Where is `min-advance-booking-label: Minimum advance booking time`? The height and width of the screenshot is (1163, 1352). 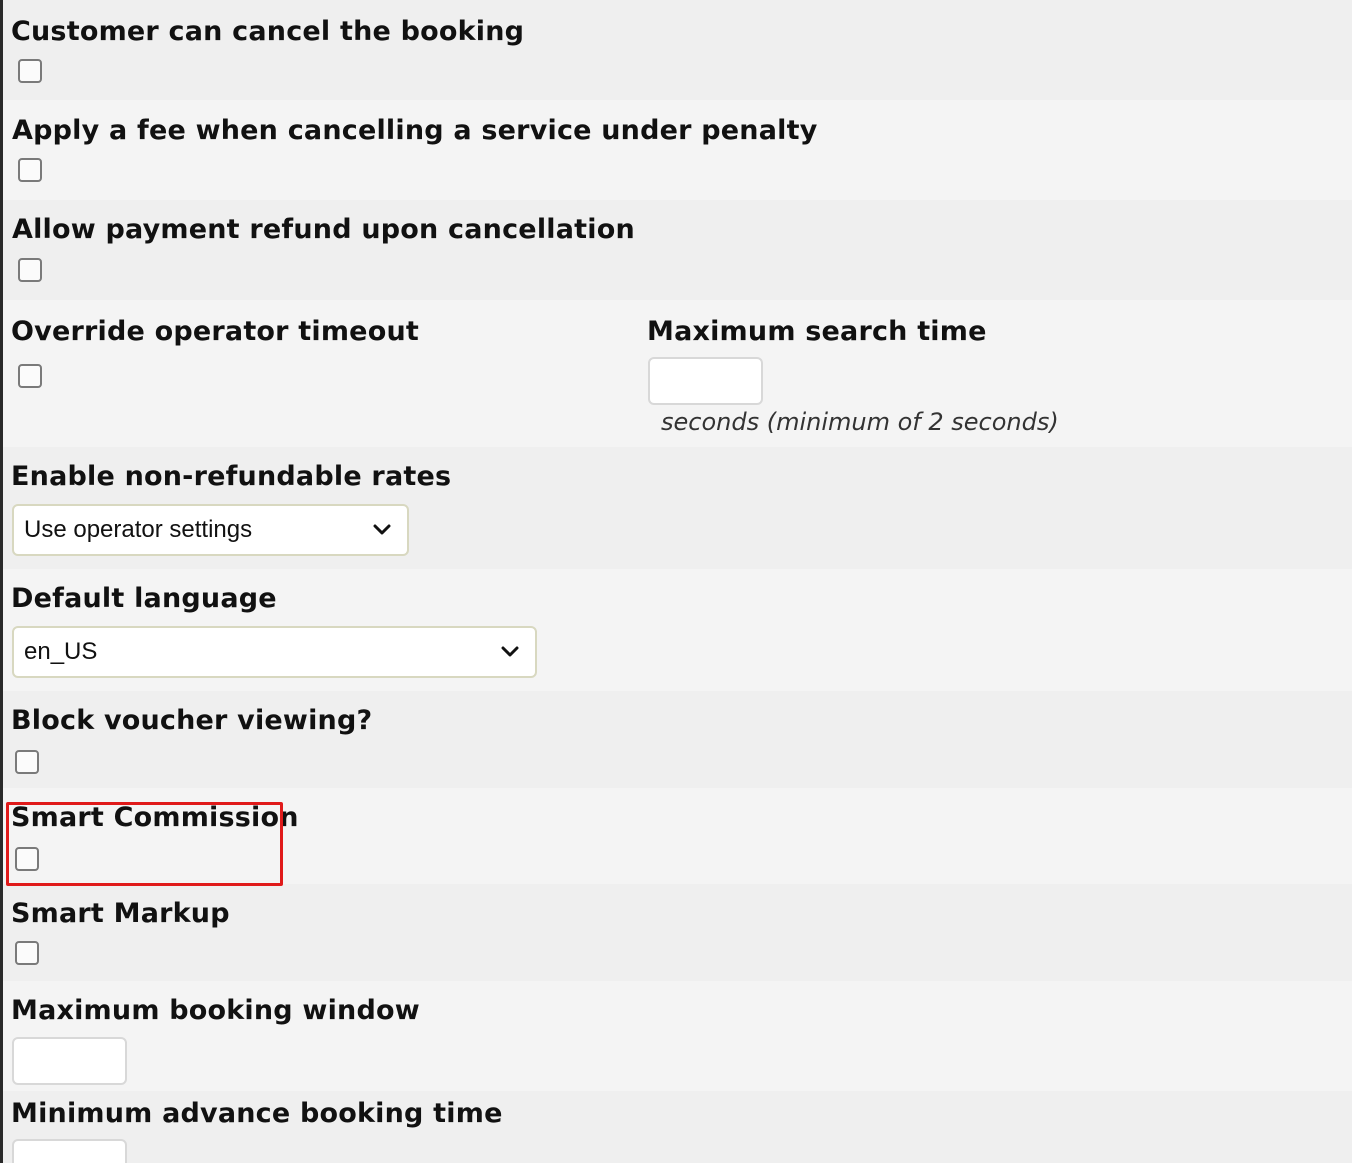
min-advance-booking-label: Minimum advance booking time is located at coordinates (257, 1113).